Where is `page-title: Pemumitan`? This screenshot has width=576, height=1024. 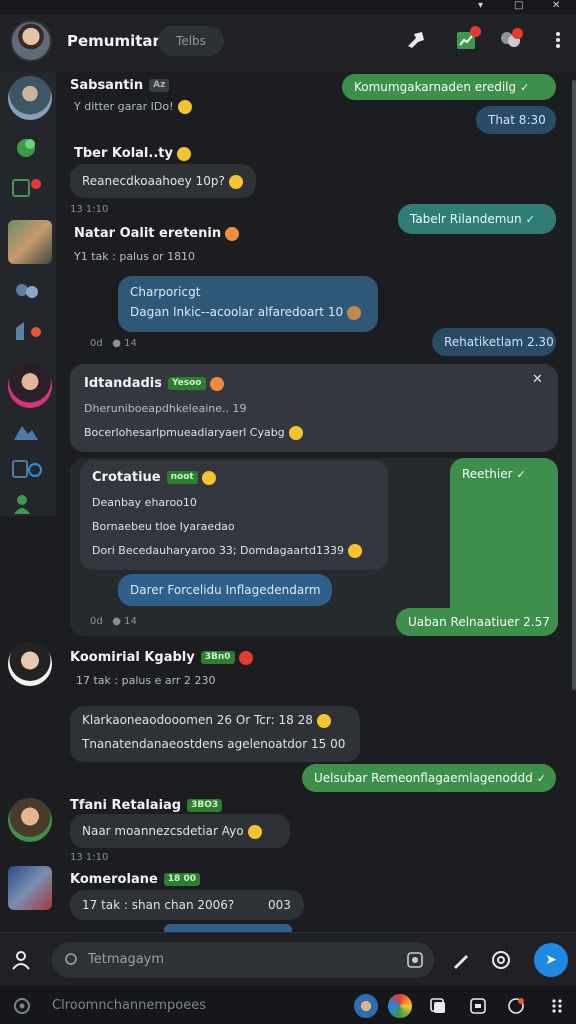
page-title: Pemumitan is located at coordinates (115, 41).